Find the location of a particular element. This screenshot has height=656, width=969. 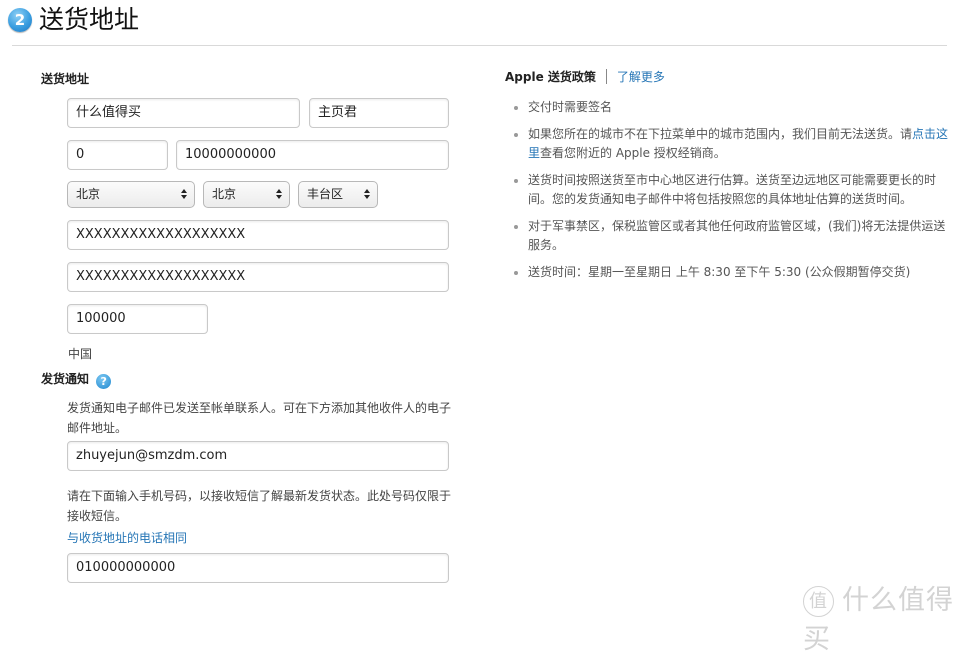

same-as-shipping-phone-link: 与收货地址的电话相同 is located at coordinates (127, 538).